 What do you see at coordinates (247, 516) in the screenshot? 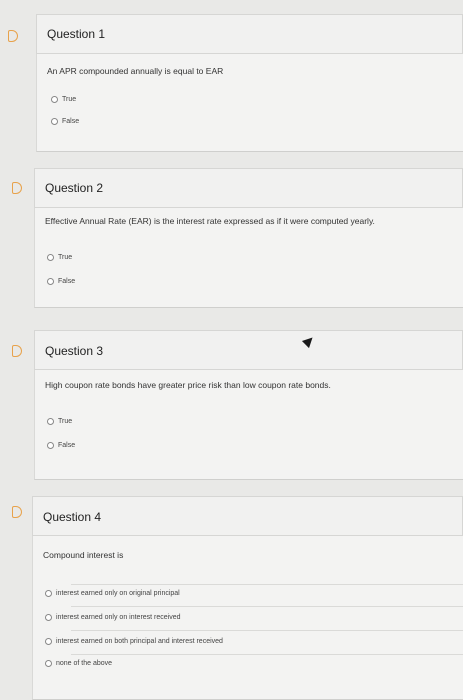
I see `question-header: Question 4` at bounding box center [247, 516].